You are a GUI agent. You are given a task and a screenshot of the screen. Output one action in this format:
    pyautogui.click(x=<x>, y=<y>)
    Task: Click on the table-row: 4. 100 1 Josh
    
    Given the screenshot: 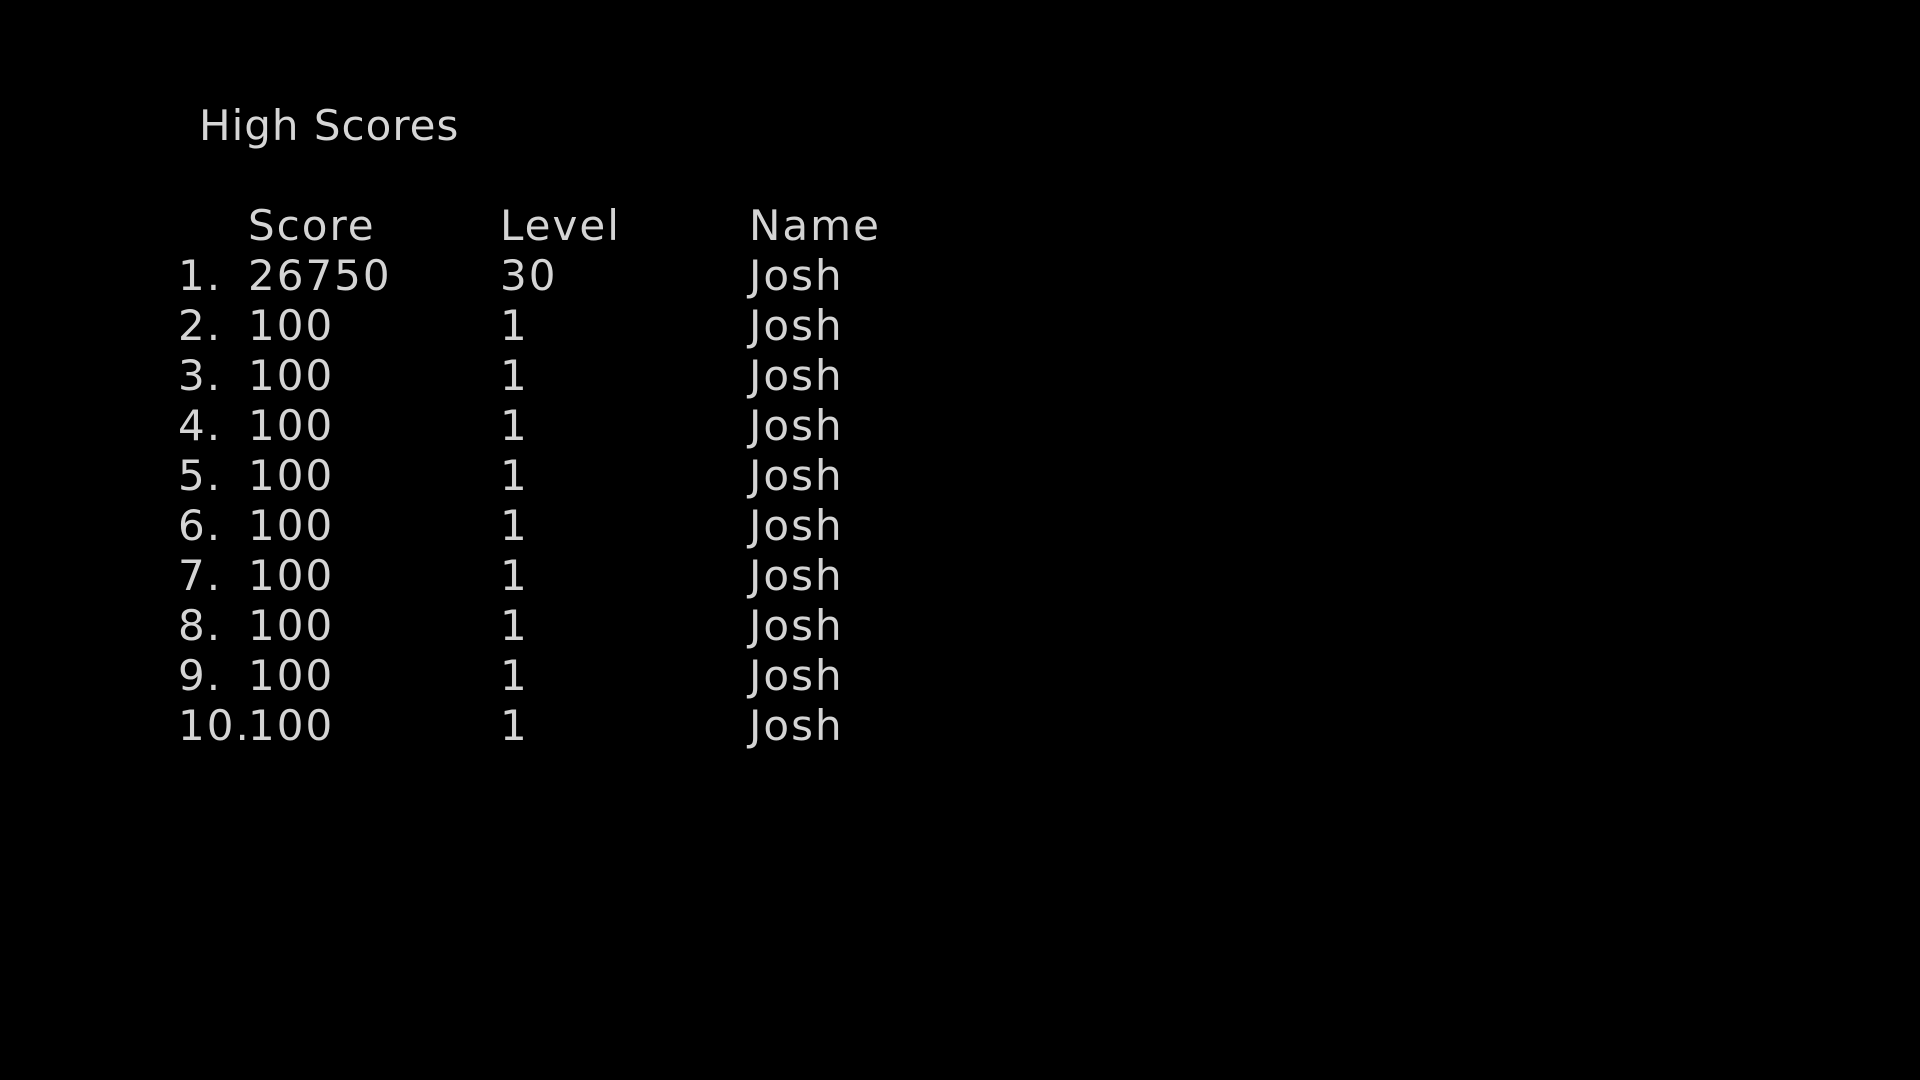 What is the action you would take?
    pyautogui.click(x=500, y=426)
    